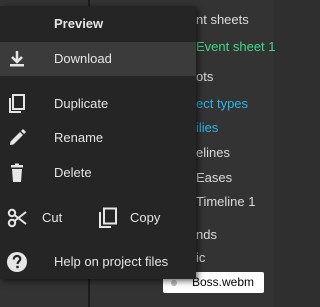 The image size is (320, 307). What do you see at coordinates (213, 152) in the screenshot?
I see `tree-item-timelines: elines` at bounding box center [213, 152].